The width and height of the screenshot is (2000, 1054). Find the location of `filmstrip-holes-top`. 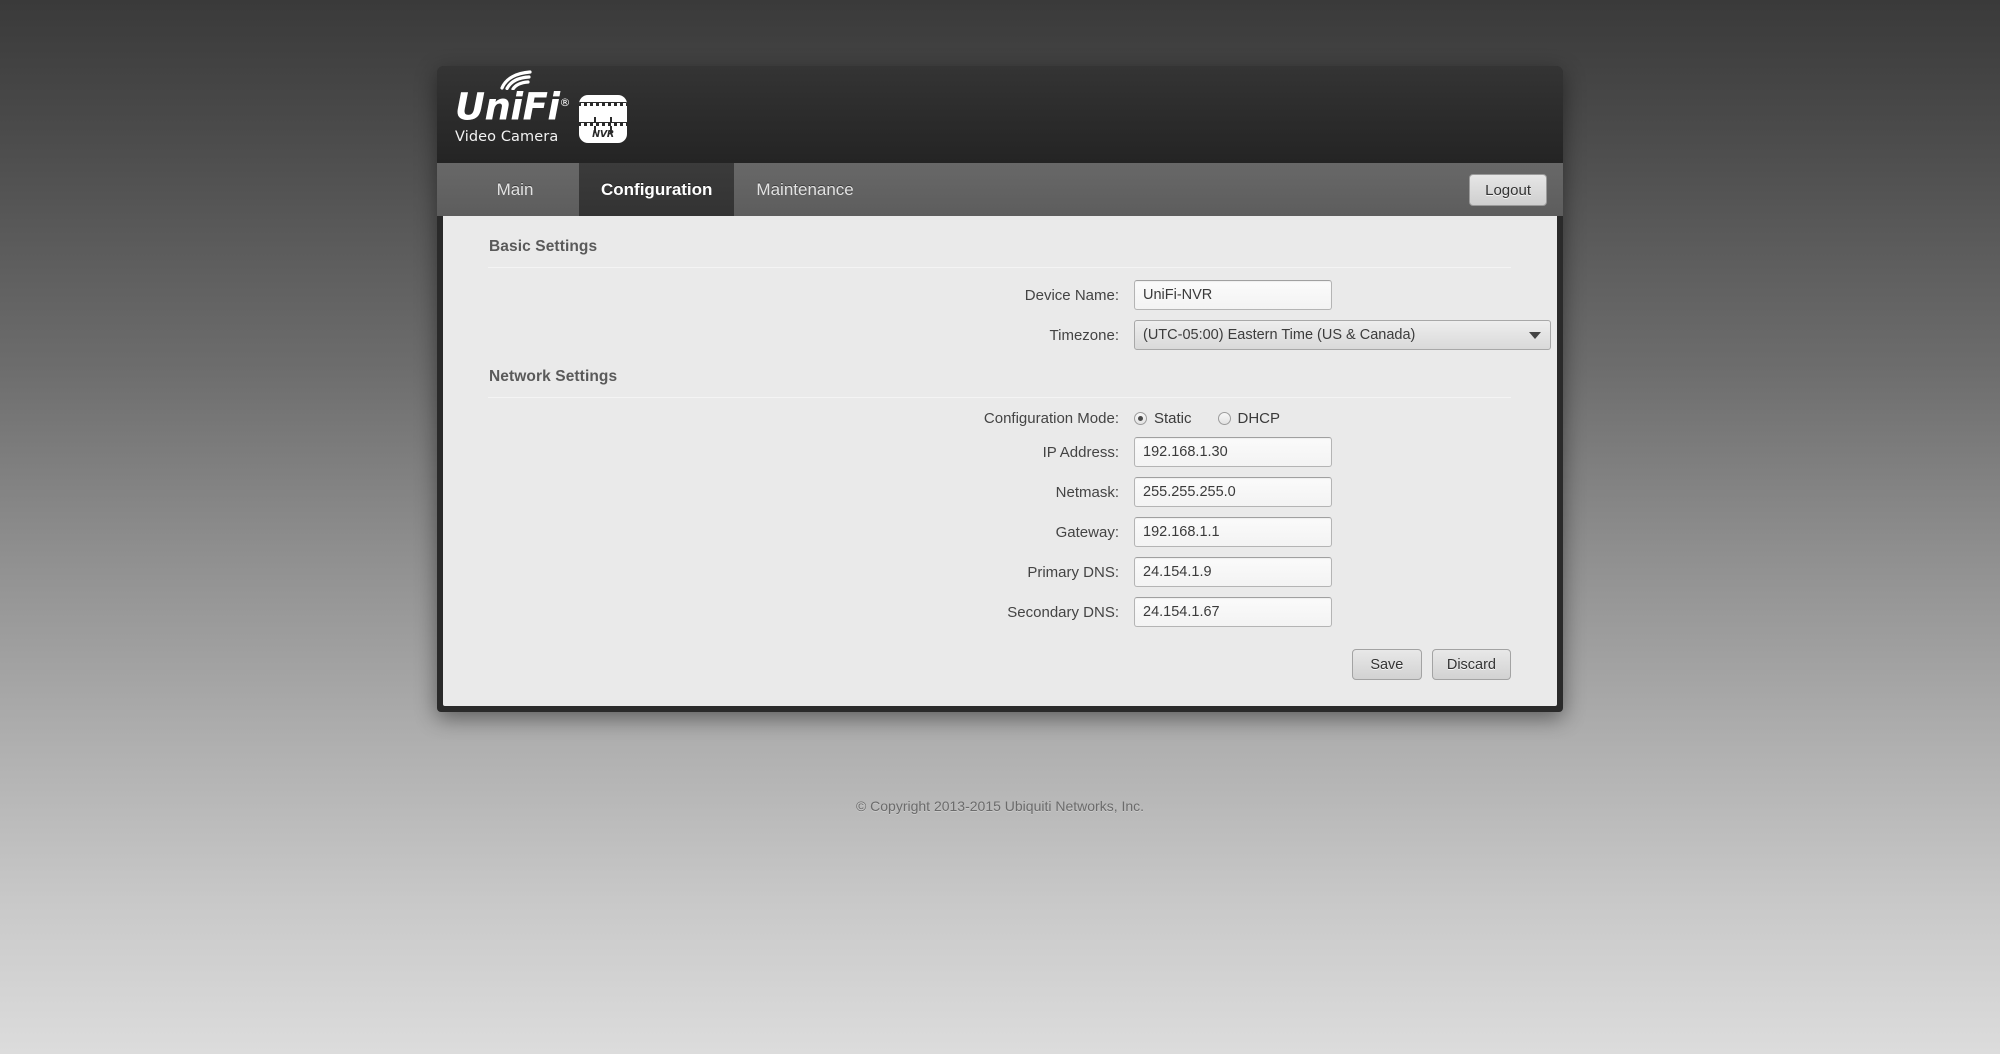

filmstrip-holes-top is located at coordinates (603, 104).